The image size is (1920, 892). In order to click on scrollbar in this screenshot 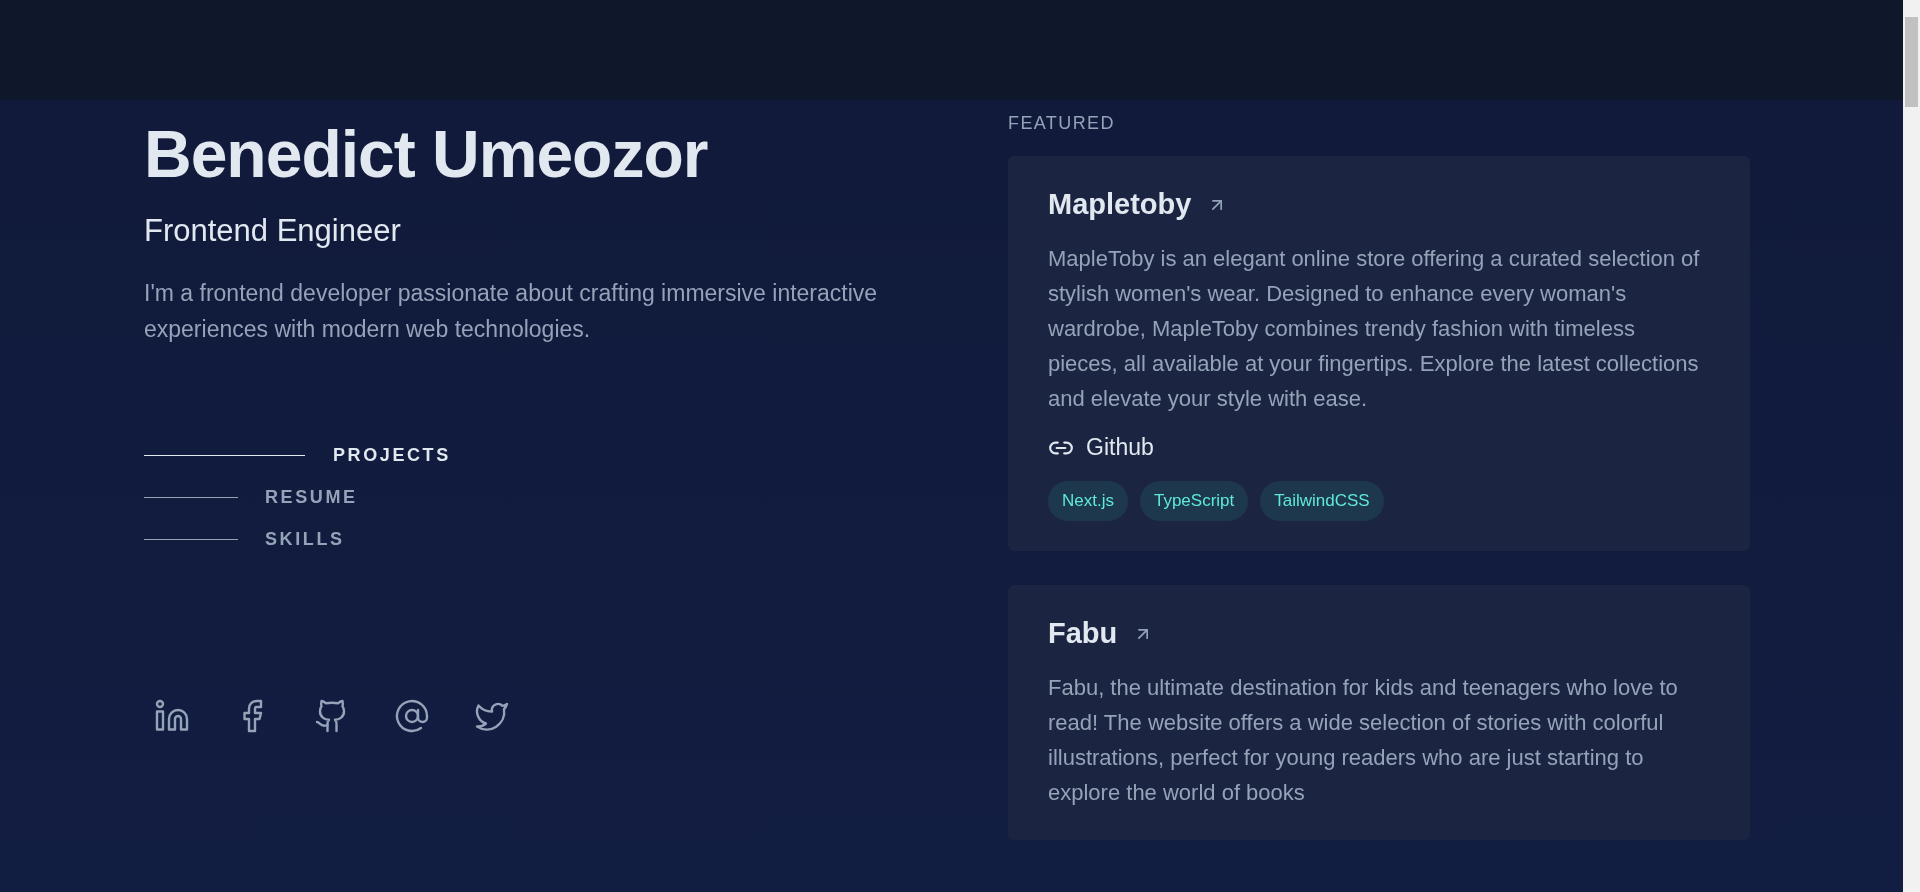, I will do `click(1911, 446)`.